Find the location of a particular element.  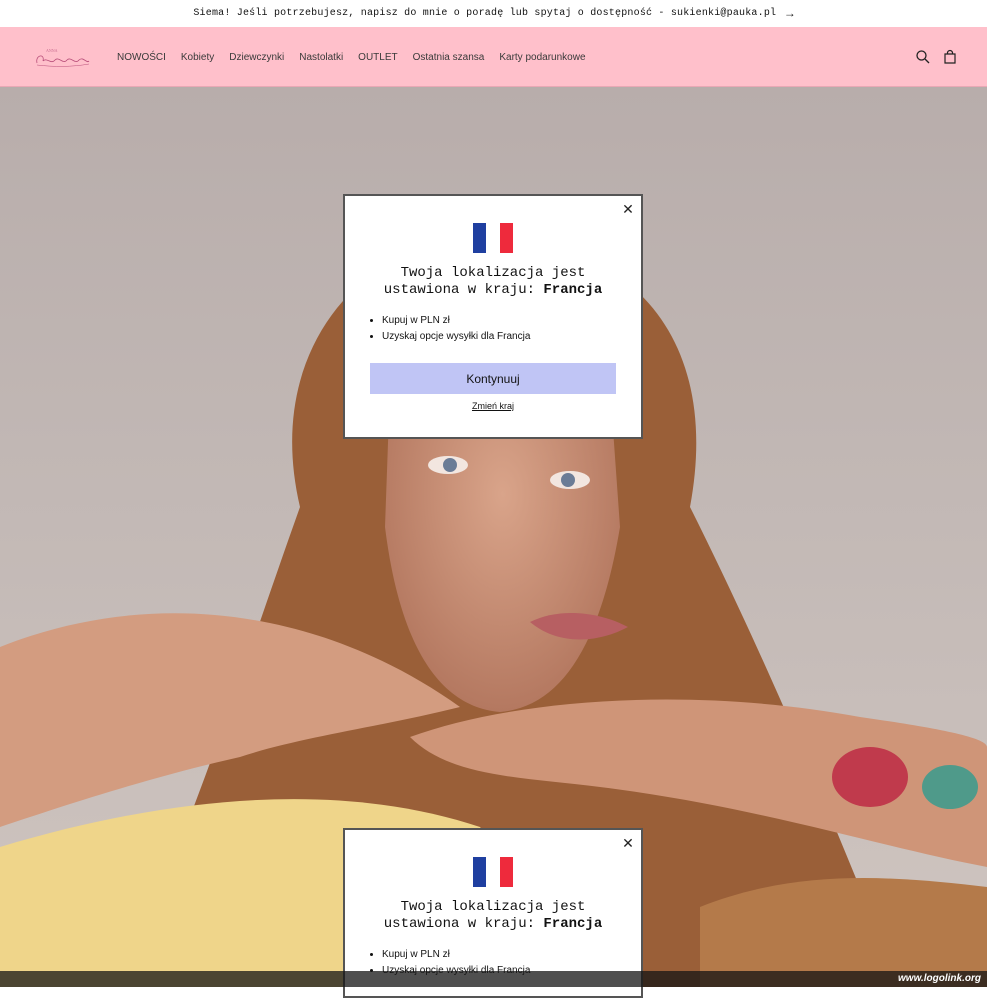

arrow-right-icon: → is located at coordinates (789, 14).